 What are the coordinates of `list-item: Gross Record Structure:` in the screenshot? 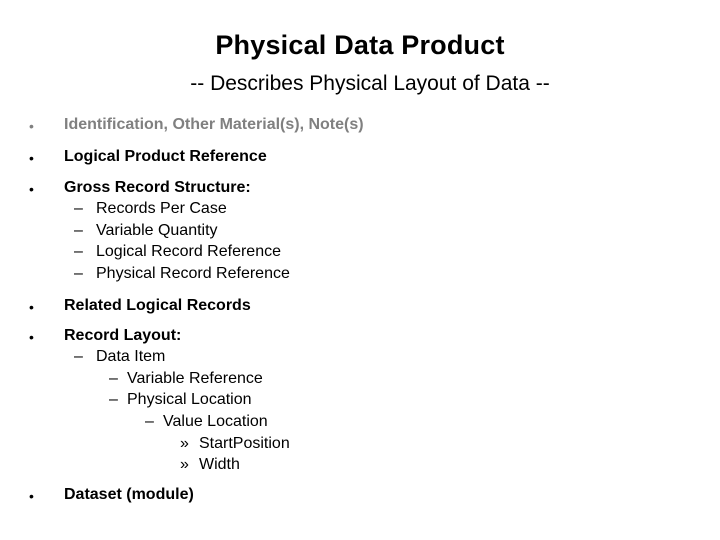 It's located at (157, 187).